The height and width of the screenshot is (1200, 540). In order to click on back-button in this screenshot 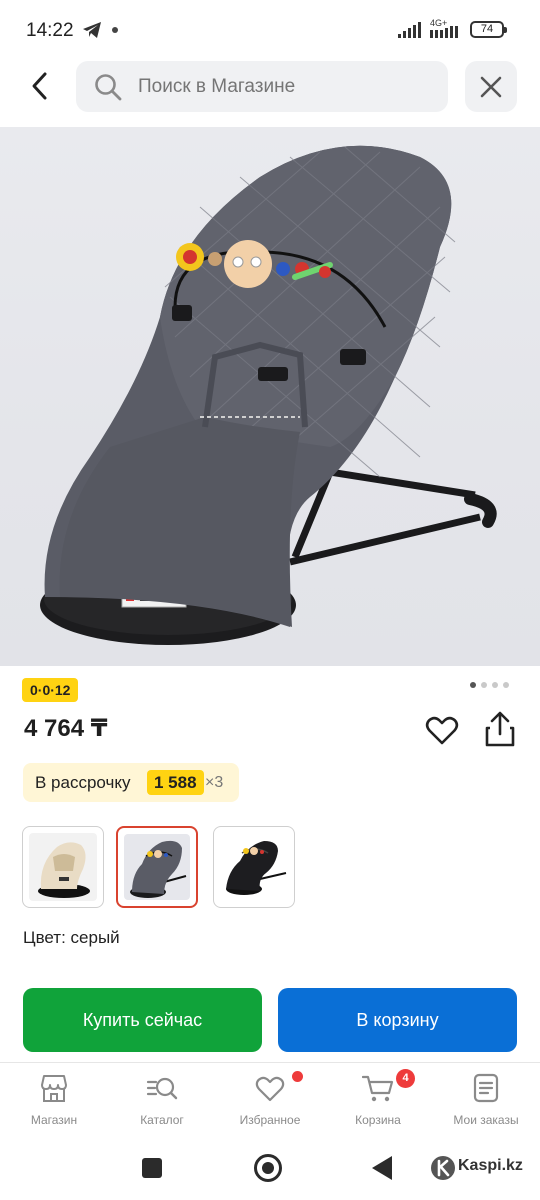, I will do `click(40, 86)`.